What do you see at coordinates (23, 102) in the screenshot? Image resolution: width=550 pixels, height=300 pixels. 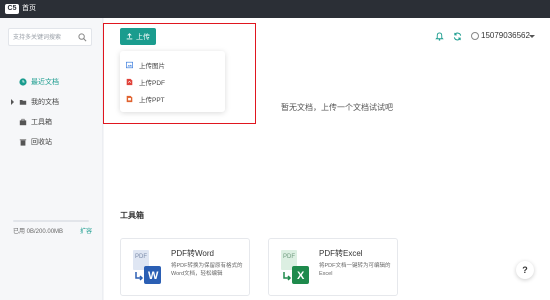 I see `folder-icon` at bounding box center [23, 102].